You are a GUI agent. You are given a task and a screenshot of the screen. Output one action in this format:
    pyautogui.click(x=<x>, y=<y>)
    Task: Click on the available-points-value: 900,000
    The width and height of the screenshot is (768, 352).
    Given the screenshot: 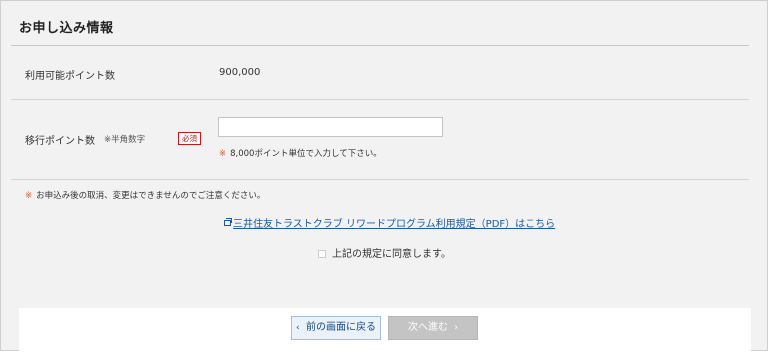 What is the action you would take?
    pyautogui.click(x=240, y=72)
    